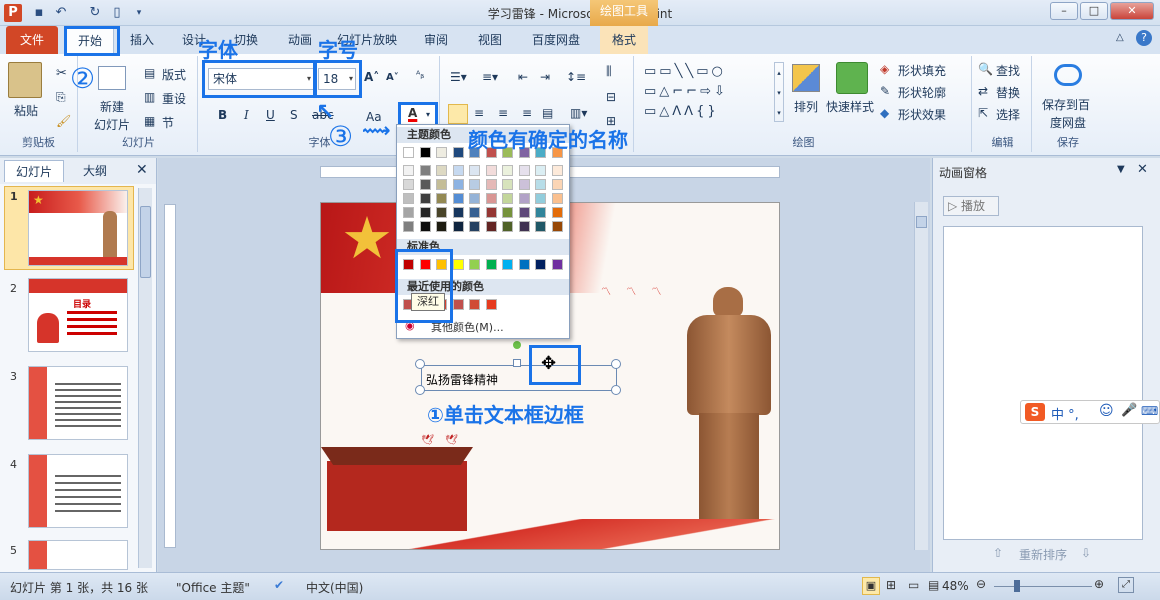 The image size is (1160, 600). Describe the element at coordinates (371, 77) in the screenshot. I see `grow-font-icon: A˄` at that location.